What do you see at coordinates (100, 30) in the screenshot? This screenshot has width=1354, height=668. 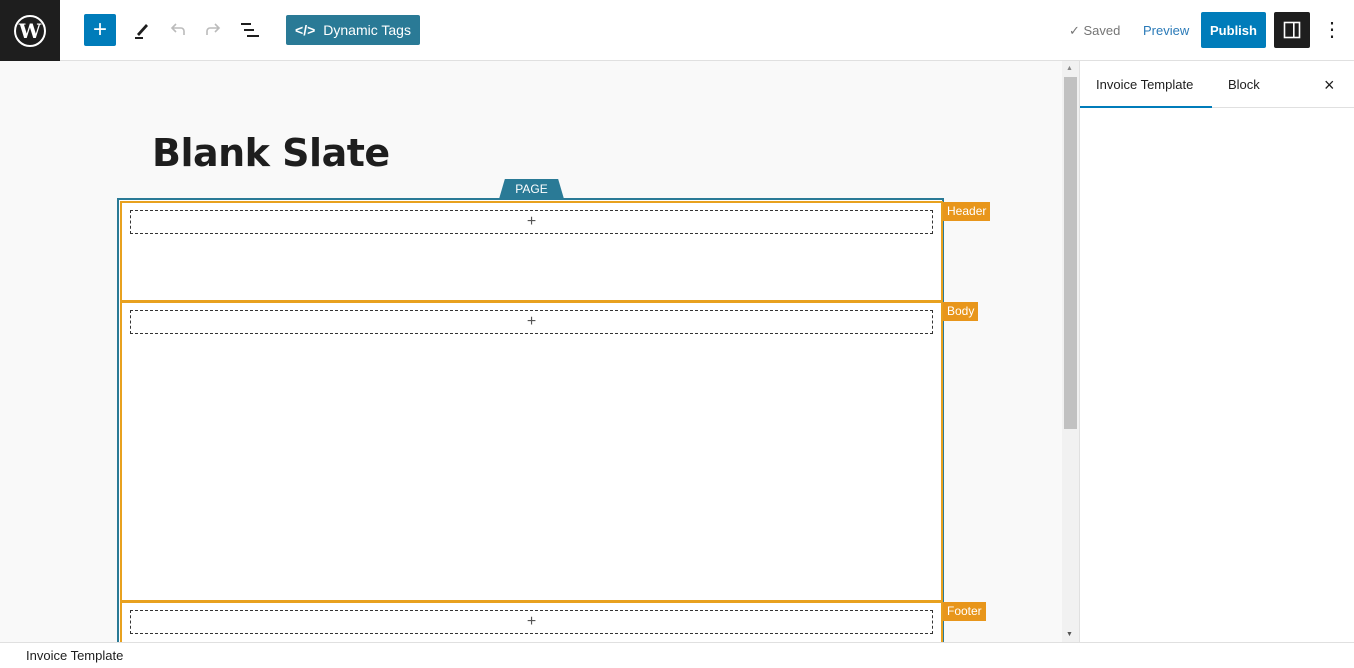 I see `add-block-button: +` at bounding box center [100, 30].